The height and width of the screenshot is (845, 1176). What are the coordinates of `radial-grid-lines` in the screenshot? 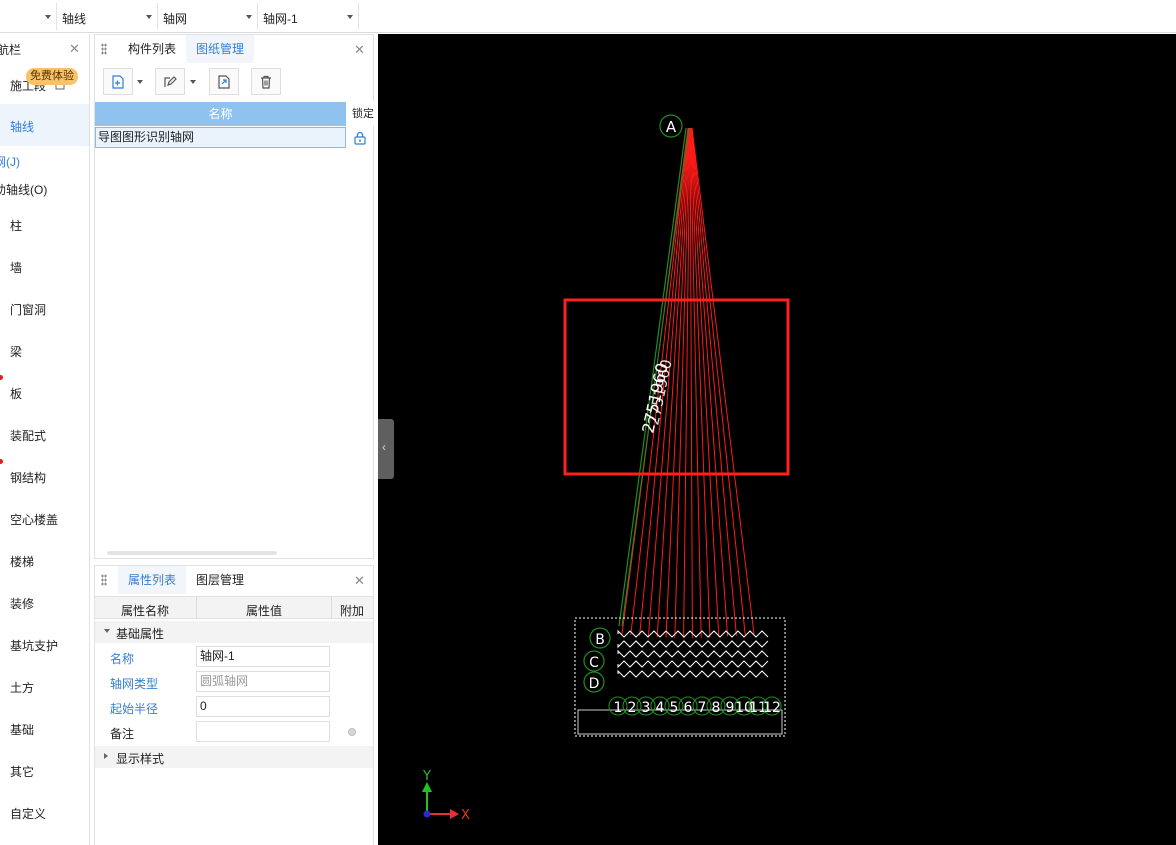 It's located at (688, 382).